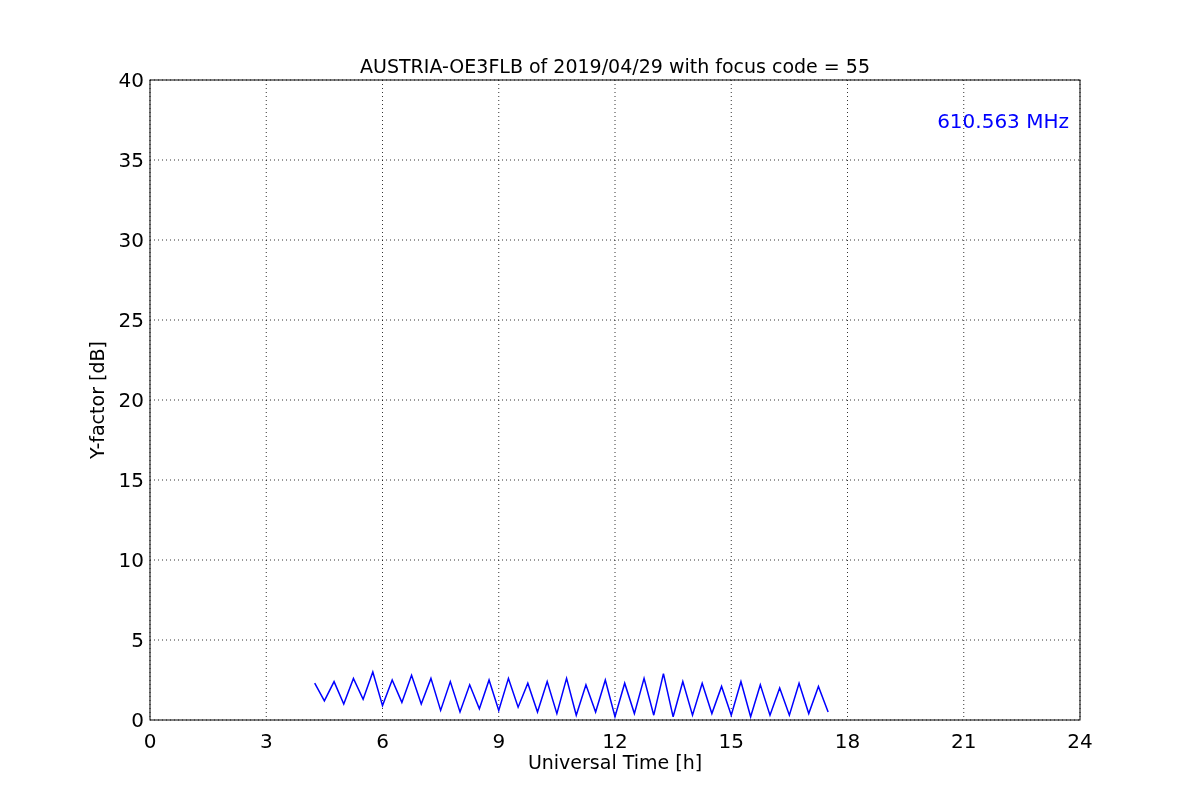 The width and height of the screenshot is (1200, 800). I want to click on tick-label: 10, so click(131, 560).